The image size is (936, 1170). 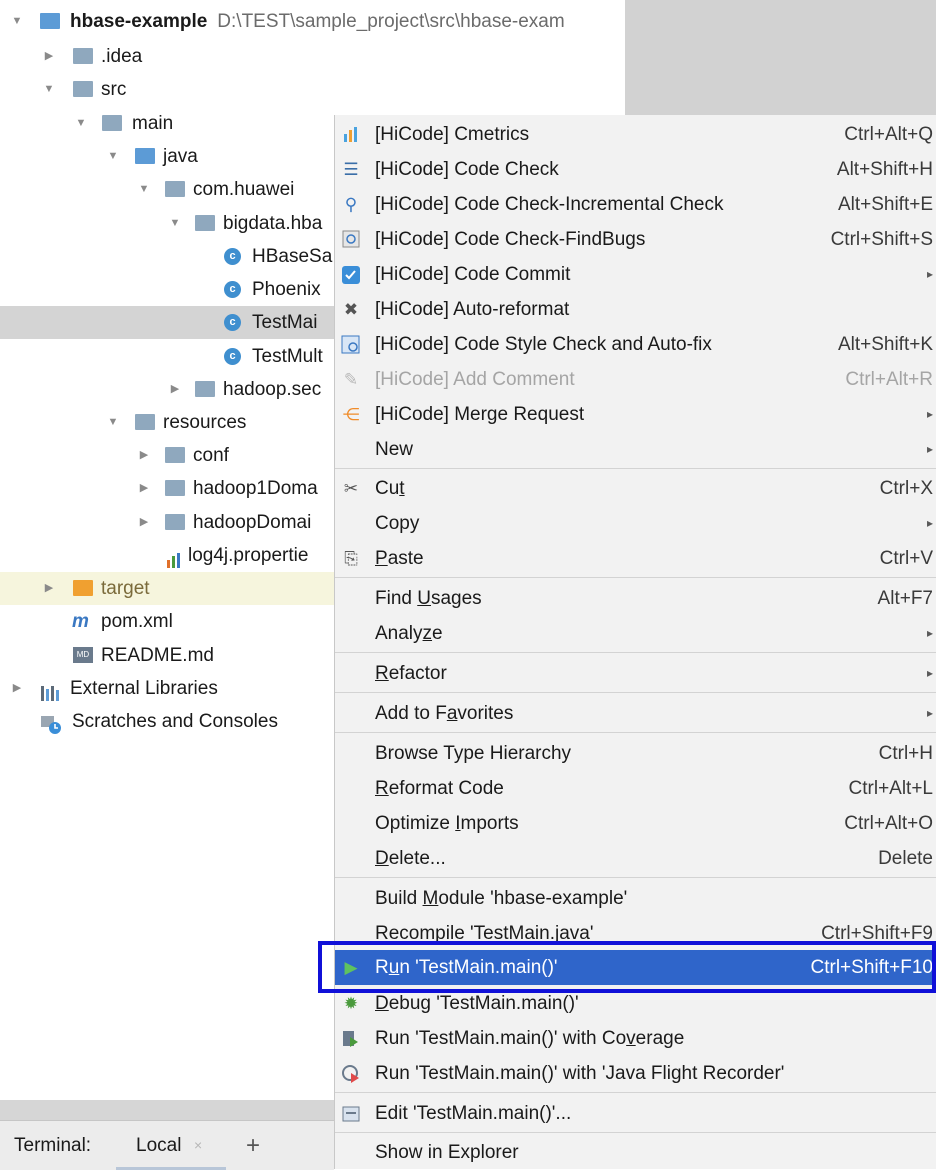 I want to click on menu-shortcut: Ctrl+H, so click(x=905, y=753).